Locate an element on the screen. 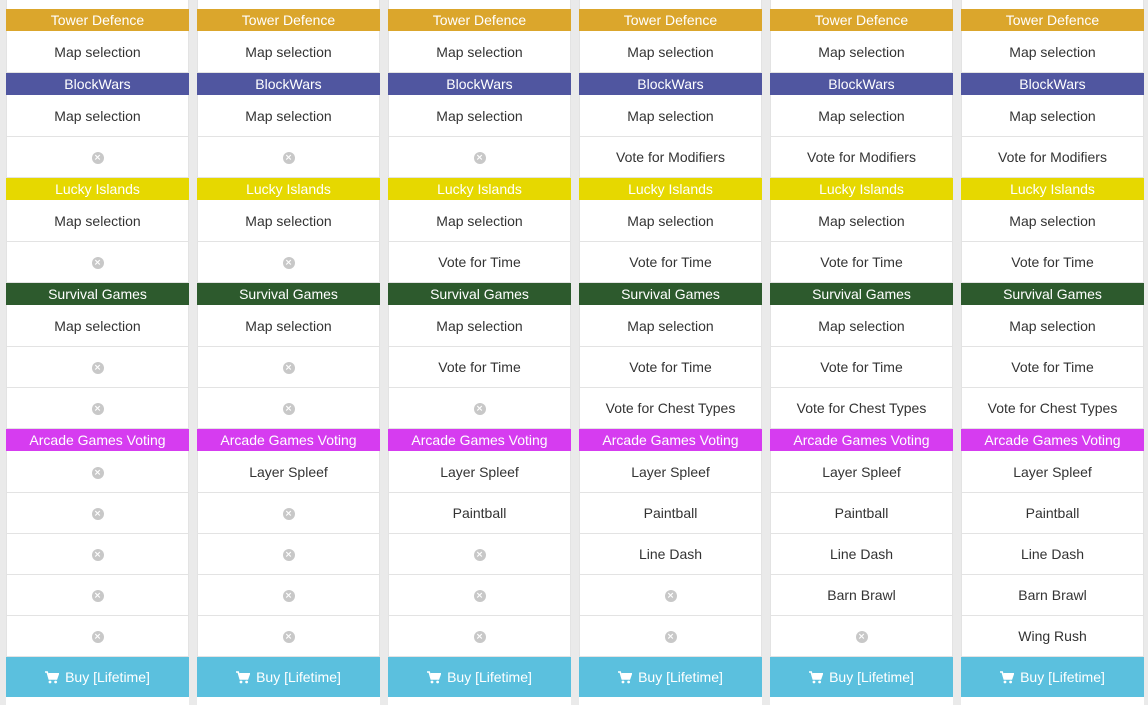 Image resolution: width=1148 pixels, height=705 pixels. feature-cell: Barn Brawl is located at coordinates (1052, 595).